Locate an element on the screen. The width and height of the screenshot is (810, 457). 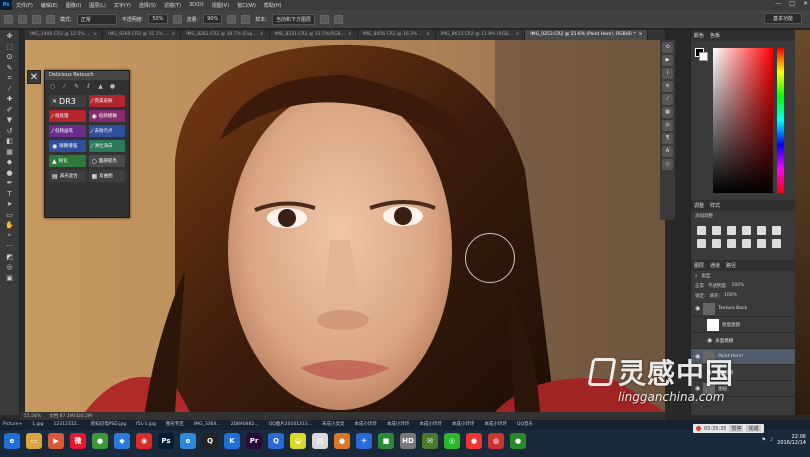
tab-img-8456: IMG_8456.CR2 @ 16.3% ... × is located at coordinates (397, 35).